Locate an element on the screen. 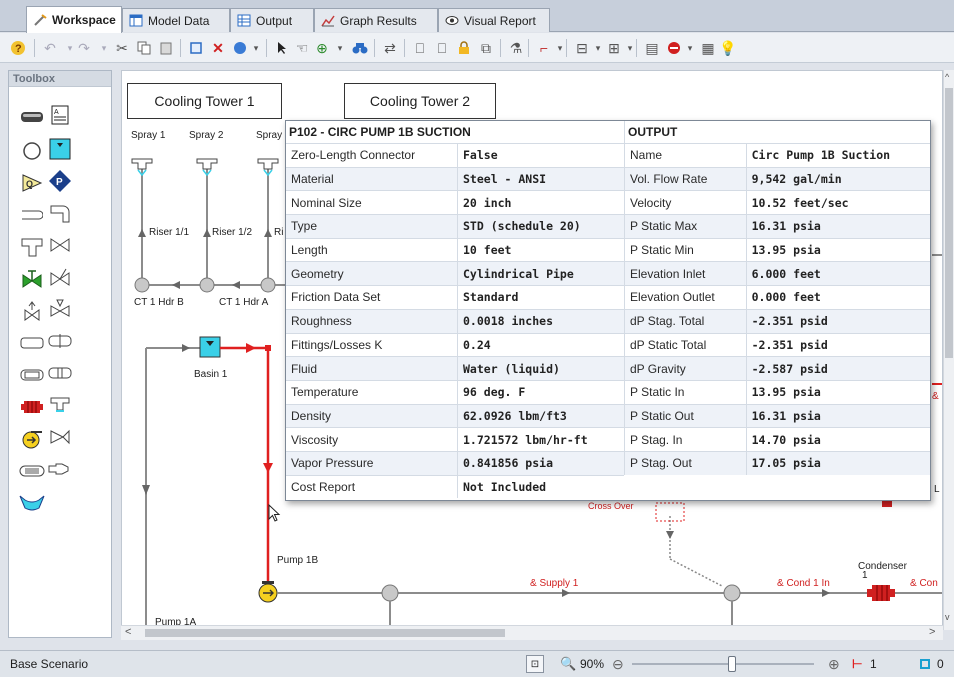 This screenshot has width=954, height=677. size-dropdown-icon: ▾ is located at coordinates (630, 48).